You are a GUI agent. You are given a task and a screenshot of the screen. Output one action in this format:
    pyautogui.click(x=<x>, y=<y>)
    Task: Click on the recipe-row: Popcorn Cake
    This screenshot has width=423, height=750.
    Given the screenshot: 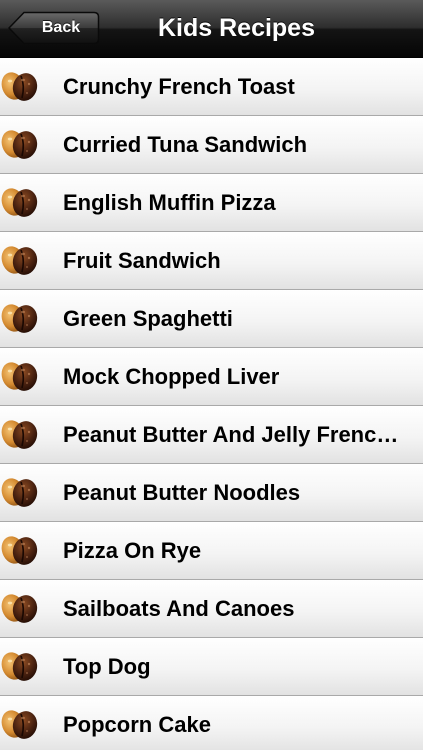 What is the action you would take?
    pyautogui.click(x=211, y=723)
    